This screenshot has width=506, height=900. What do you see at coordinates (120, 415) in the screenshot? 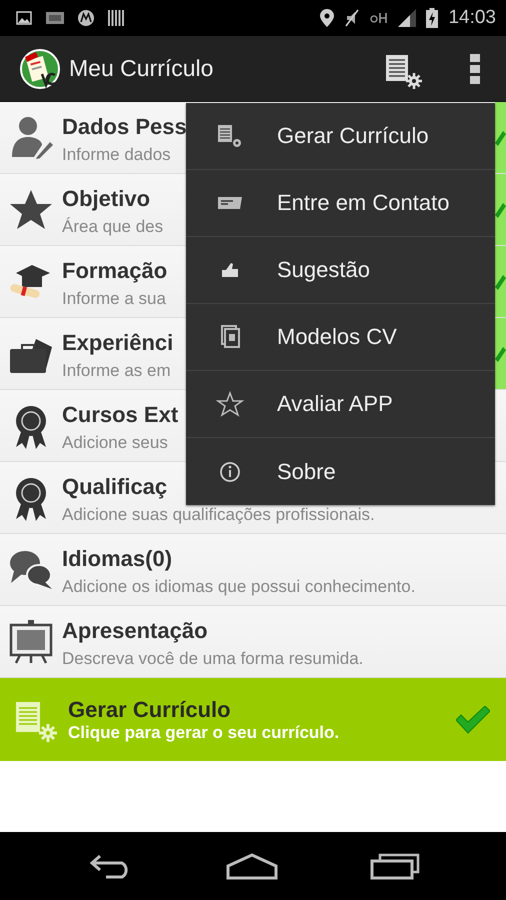
I see `section-title: Cursos Ext` at bounding box center [120, 415].